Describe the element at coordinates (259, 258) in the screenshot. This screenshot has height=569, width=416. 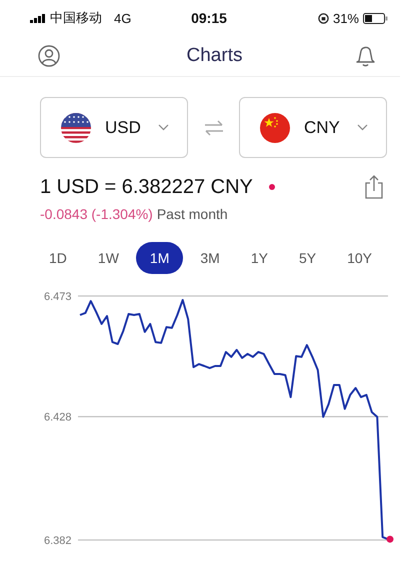
I see `range-tab: 1Y` at that location.